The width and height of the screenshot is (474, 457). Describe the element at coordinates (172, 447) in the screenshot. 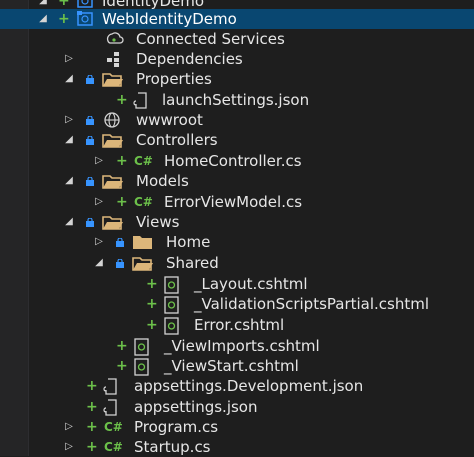

I see `tree-item-label: Startup.cs` at that location.